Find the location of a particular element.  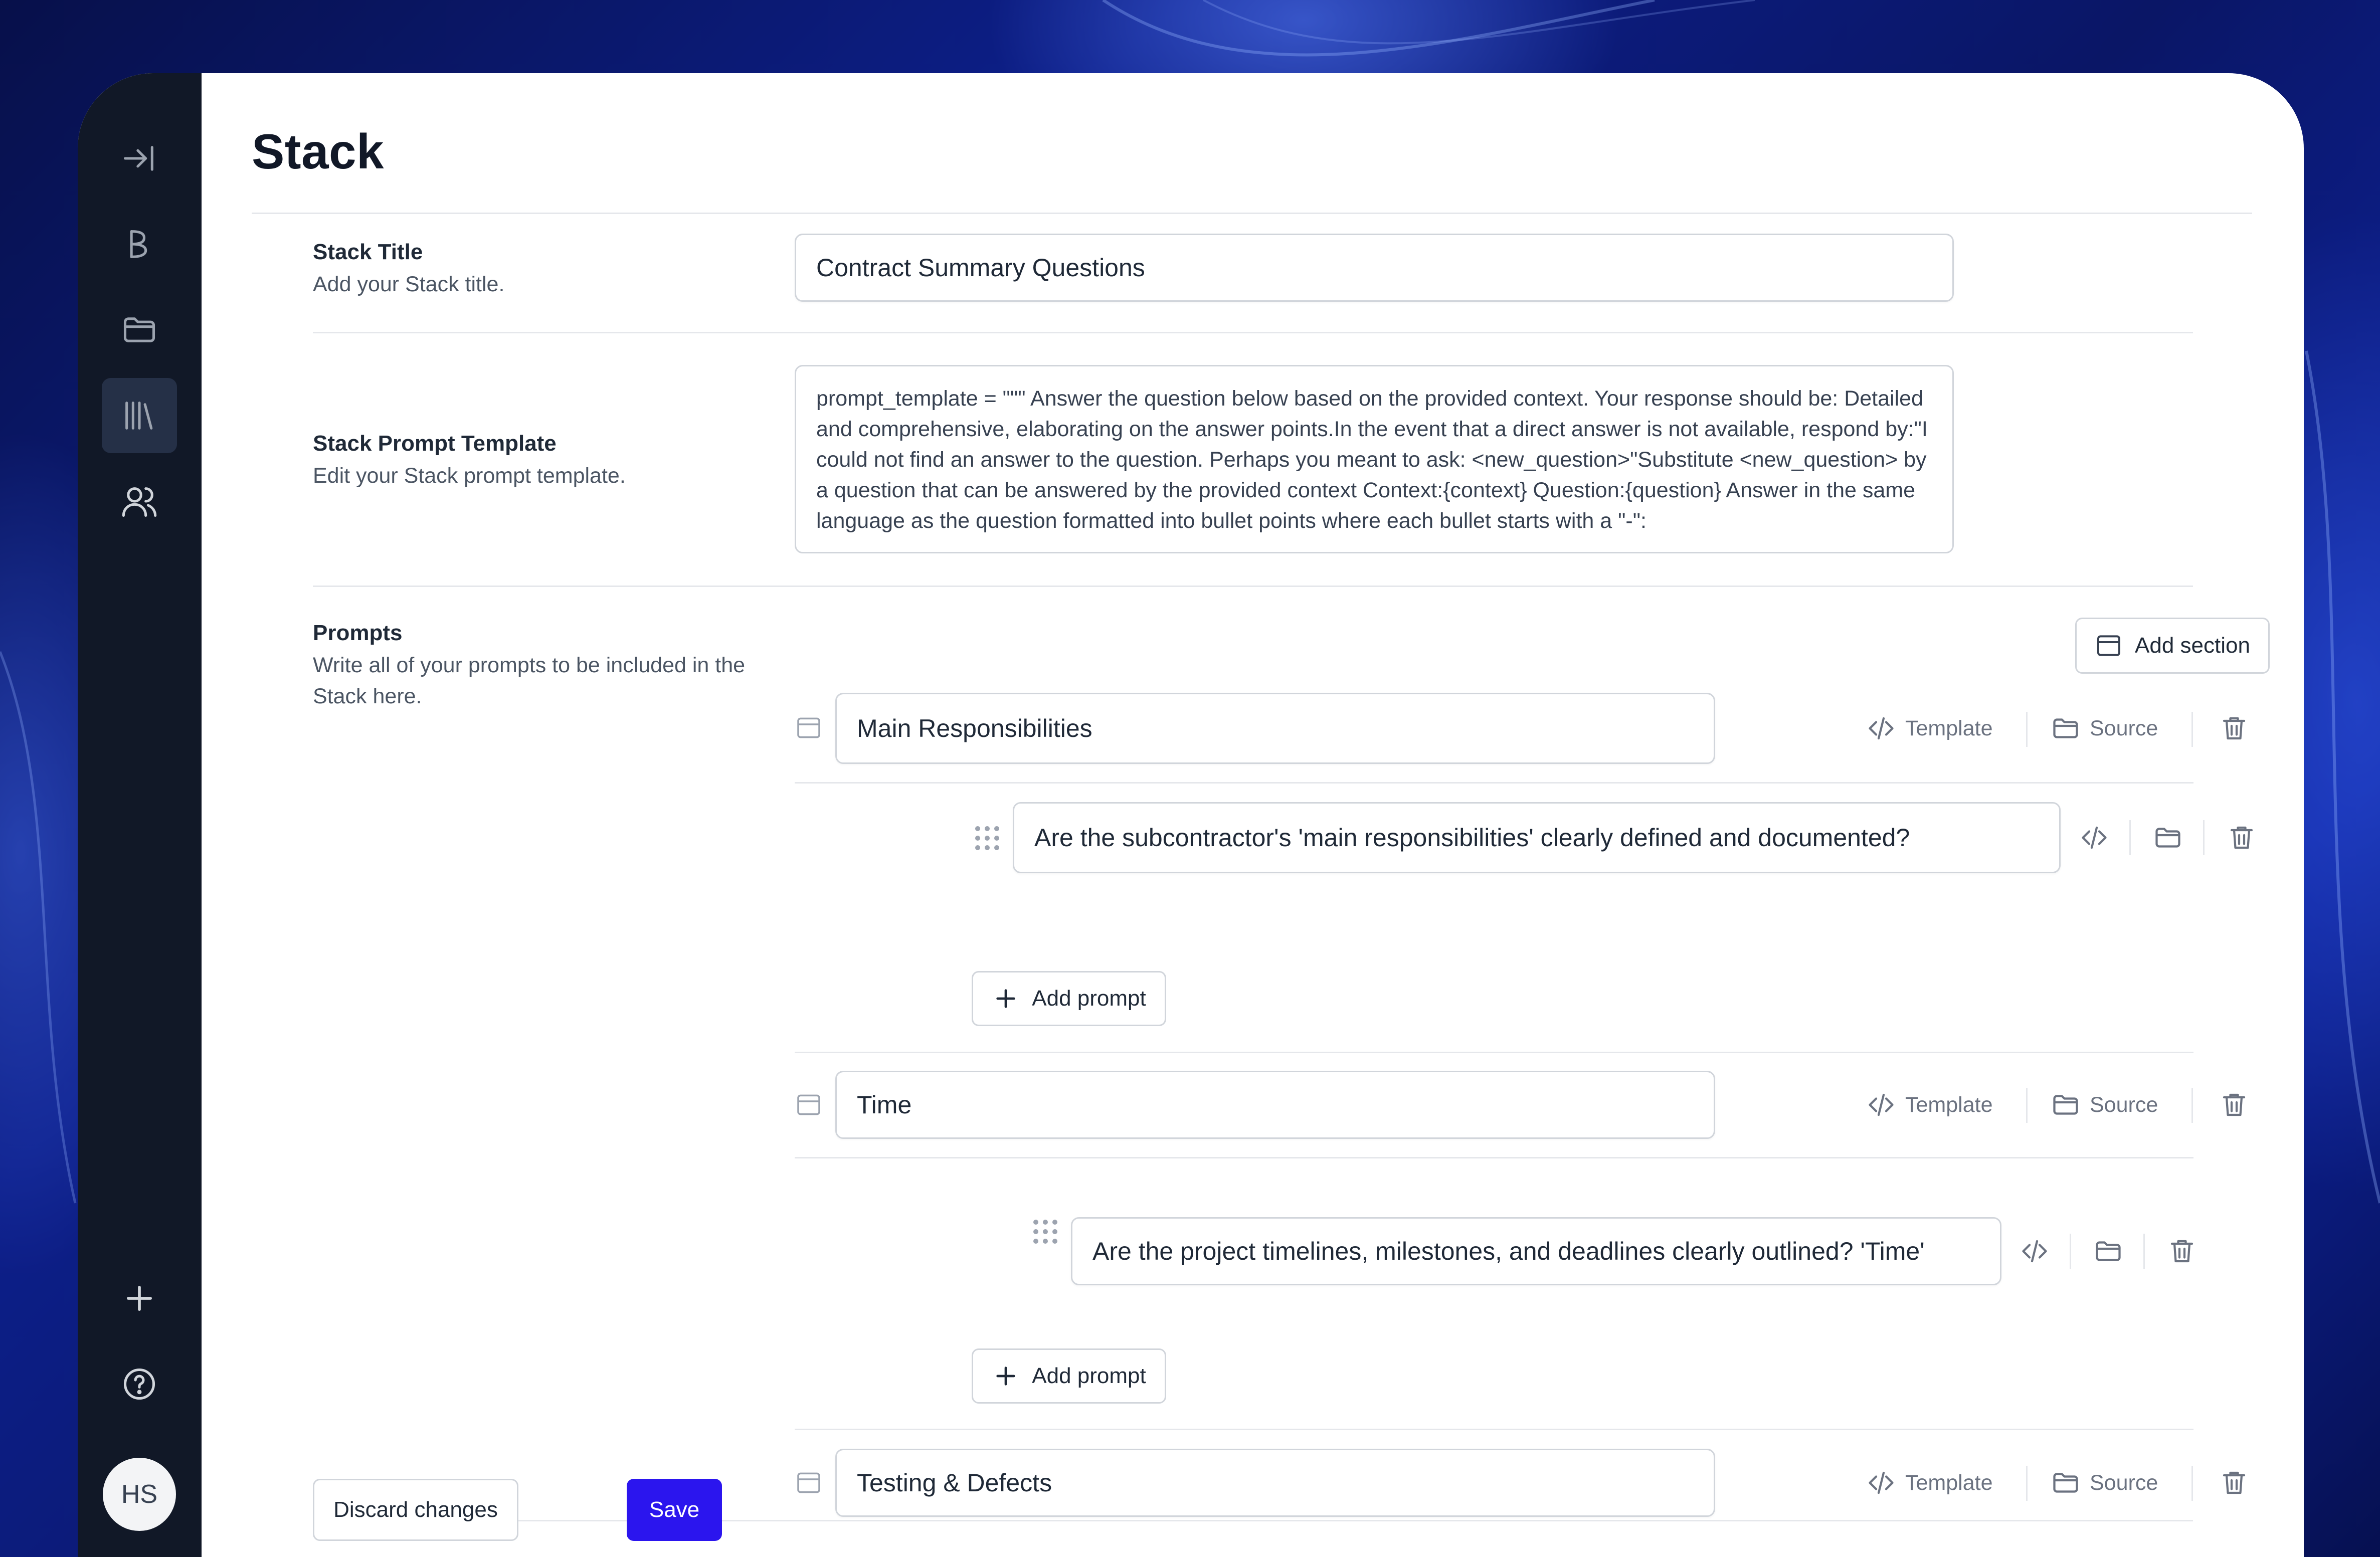

section-title-value: Main Responsibilities is located at coordinates (974, 728).